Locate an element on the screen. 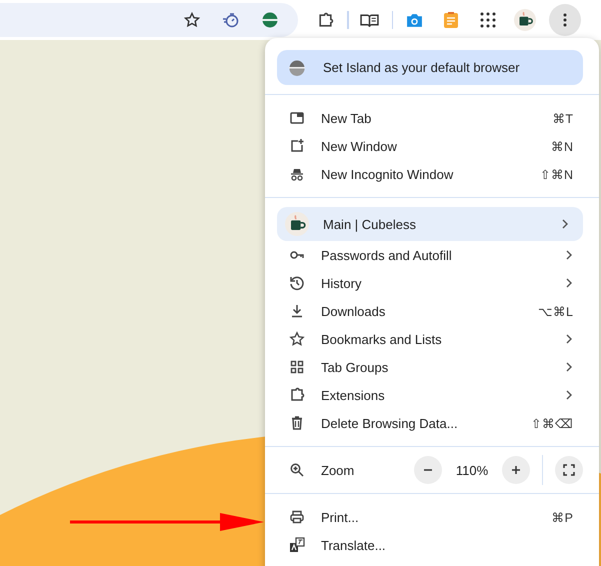  island-icon is located at coordinates (297, 68).